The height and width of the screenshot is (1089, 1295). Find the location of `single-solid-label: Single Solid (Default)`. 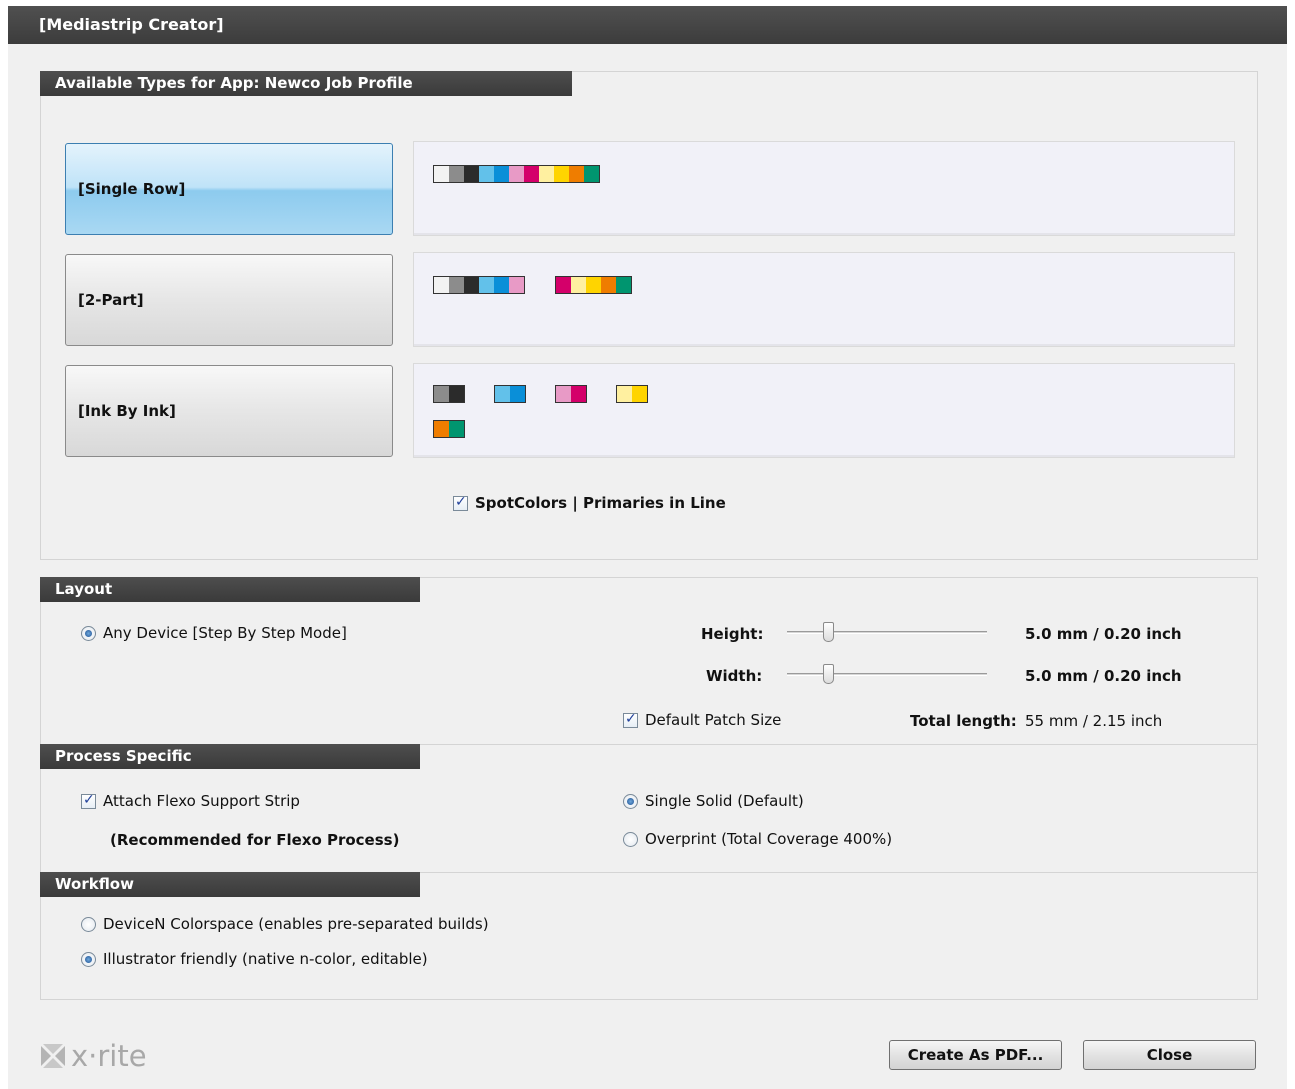

single-solid-label: Single Solid (Default) is located at coordinates (724, 801).